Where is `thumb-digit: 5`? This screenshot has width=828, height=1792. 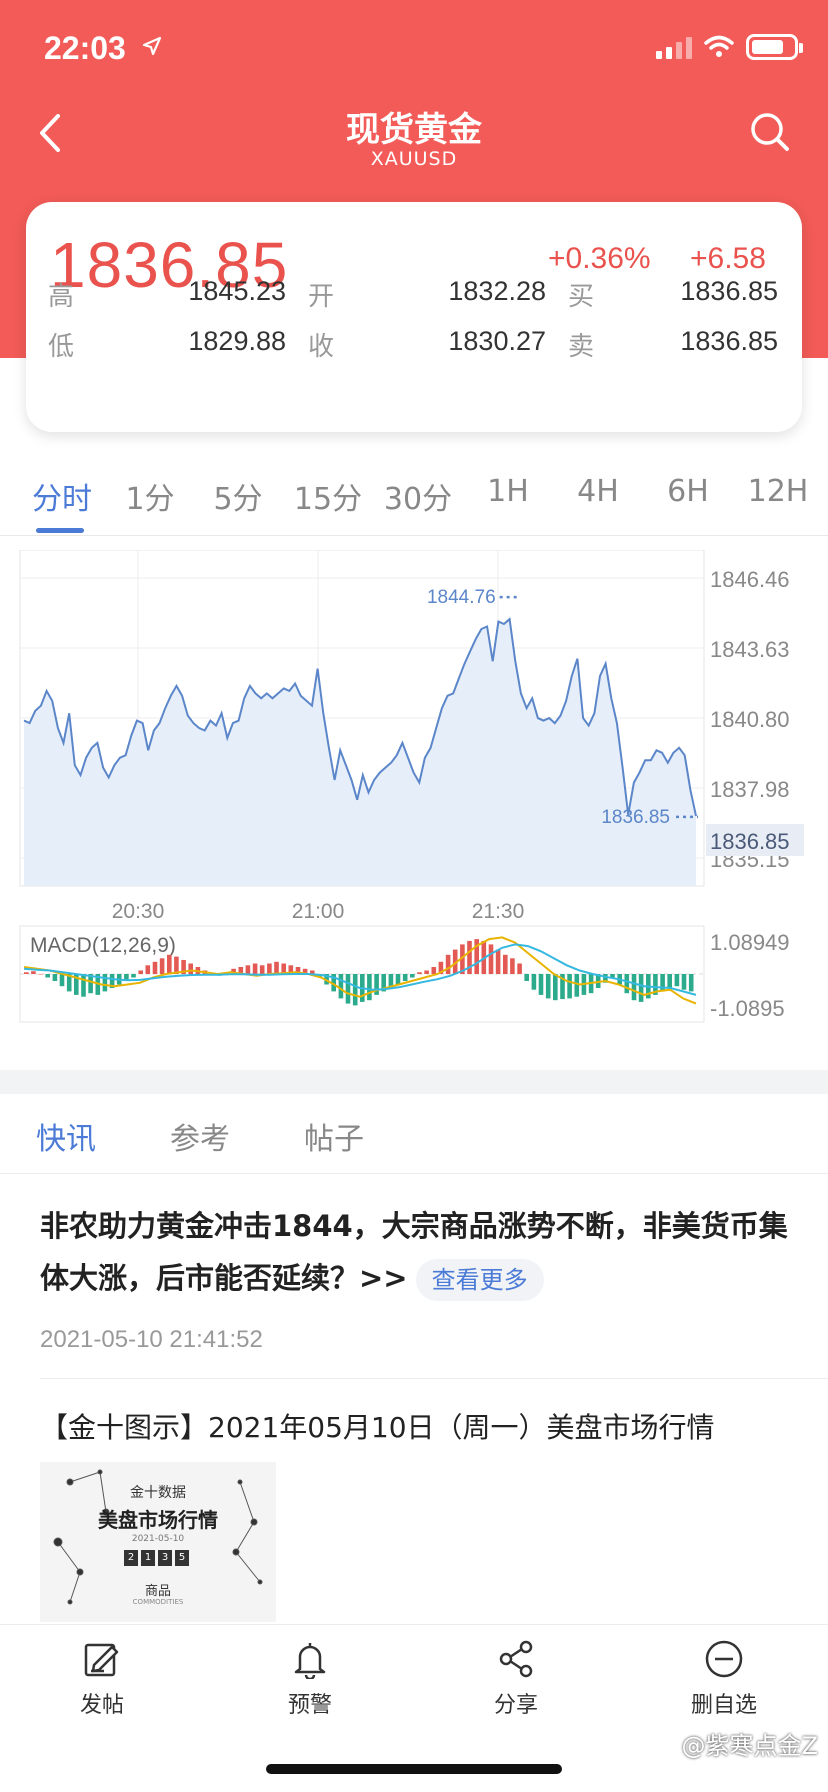 thumb-digit: 5 is located at coordinates (182, 1558).